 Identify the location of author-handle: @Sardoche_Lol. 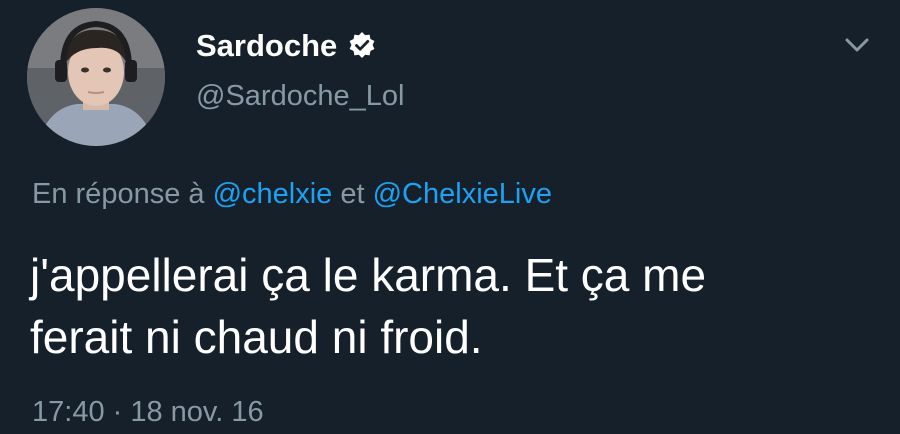
(300, 96).